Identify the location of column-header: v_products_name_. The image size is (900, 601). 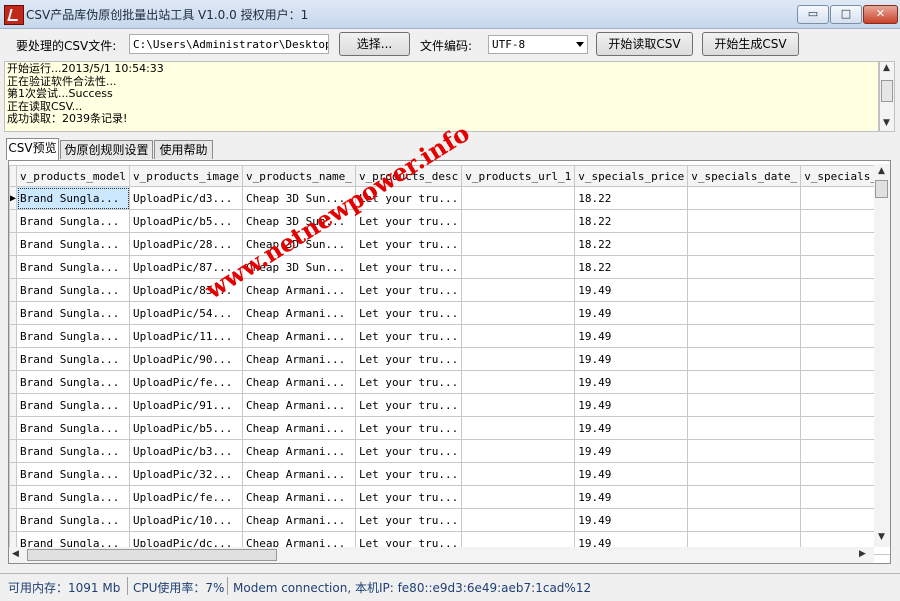
(298, 176).